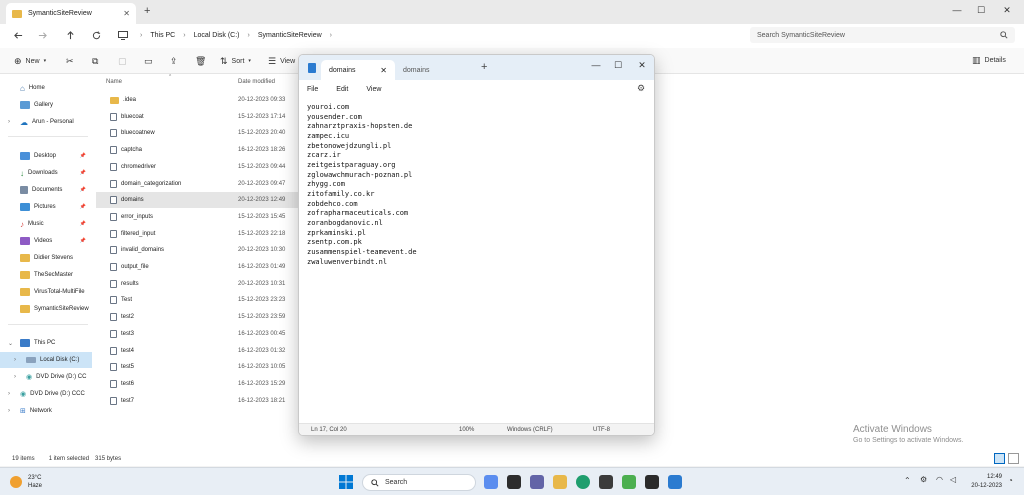  Describe the element at coordinates (46, 156) in the screenshot. I see `sidebar-item-desktop: Desktop 📌` at that location.